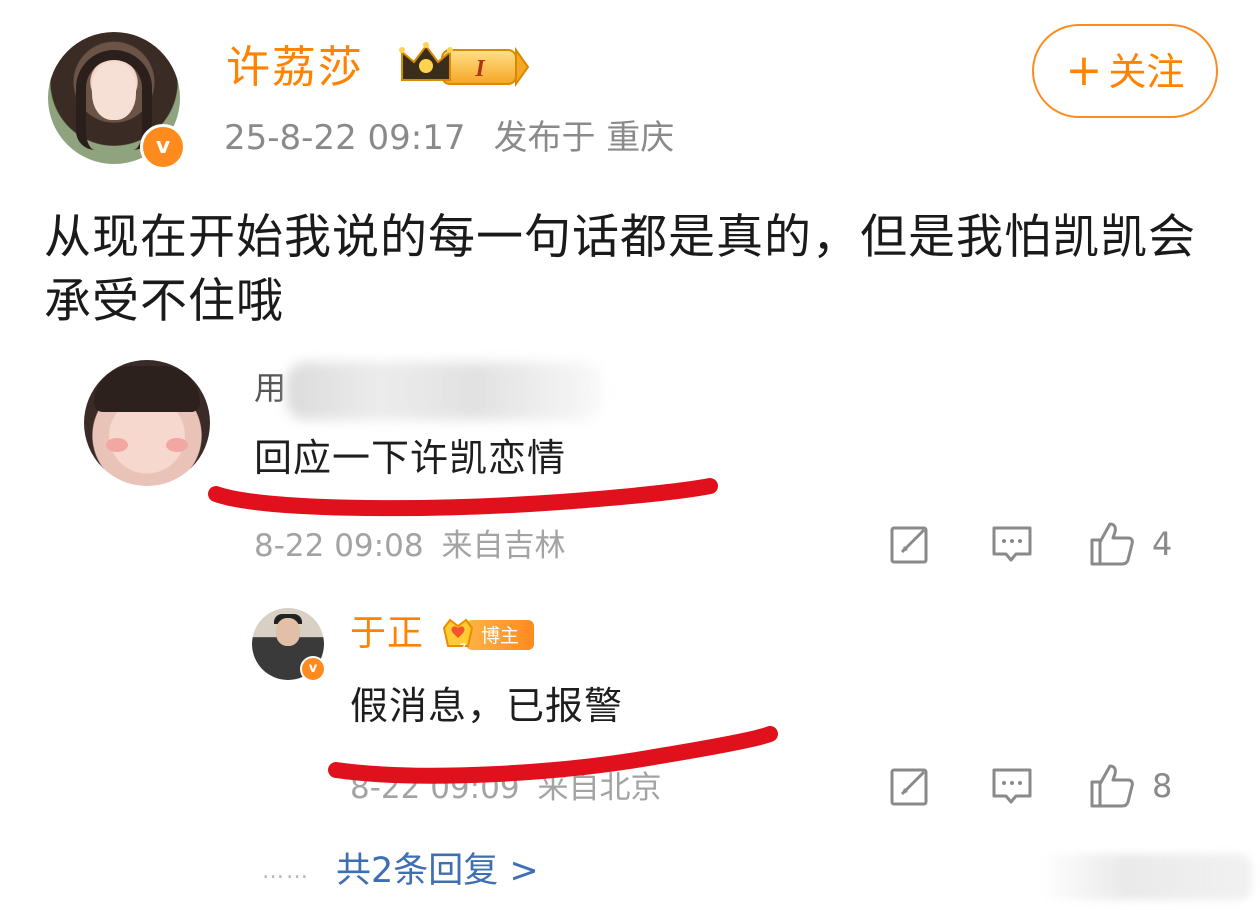  What do you see at coordinates (435, 788) in the screenshot?
I see `reply-date: 8-22 09:09` at bounding box center [435, 788].